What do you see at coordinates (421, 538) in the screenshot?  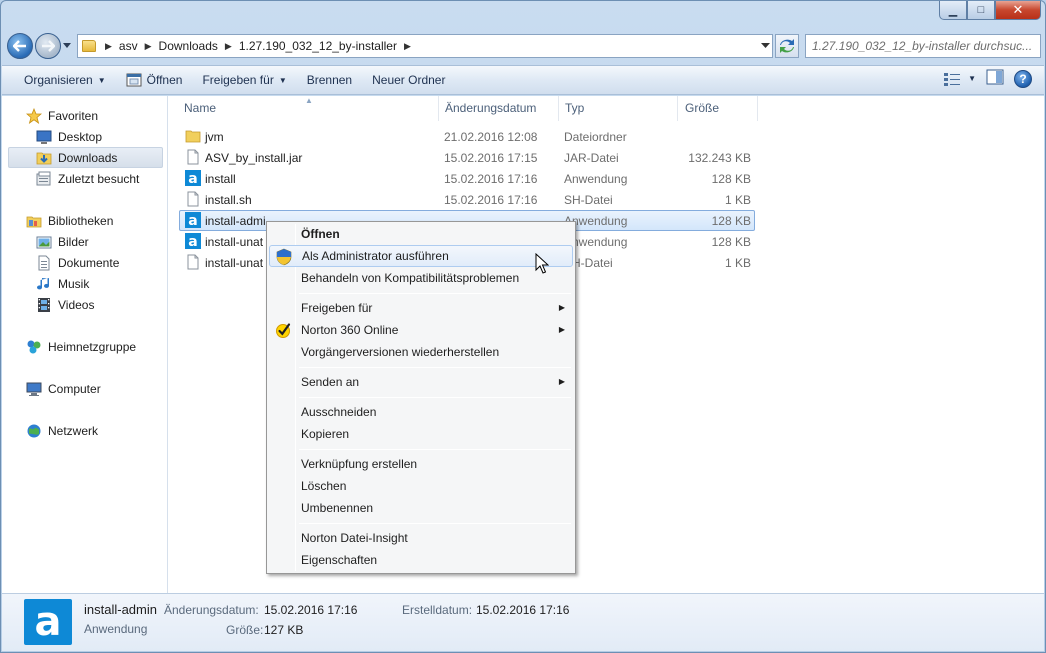 I see `ctx-norton-insight: Norton Datei-Insight` at bounding box center [421, 538].